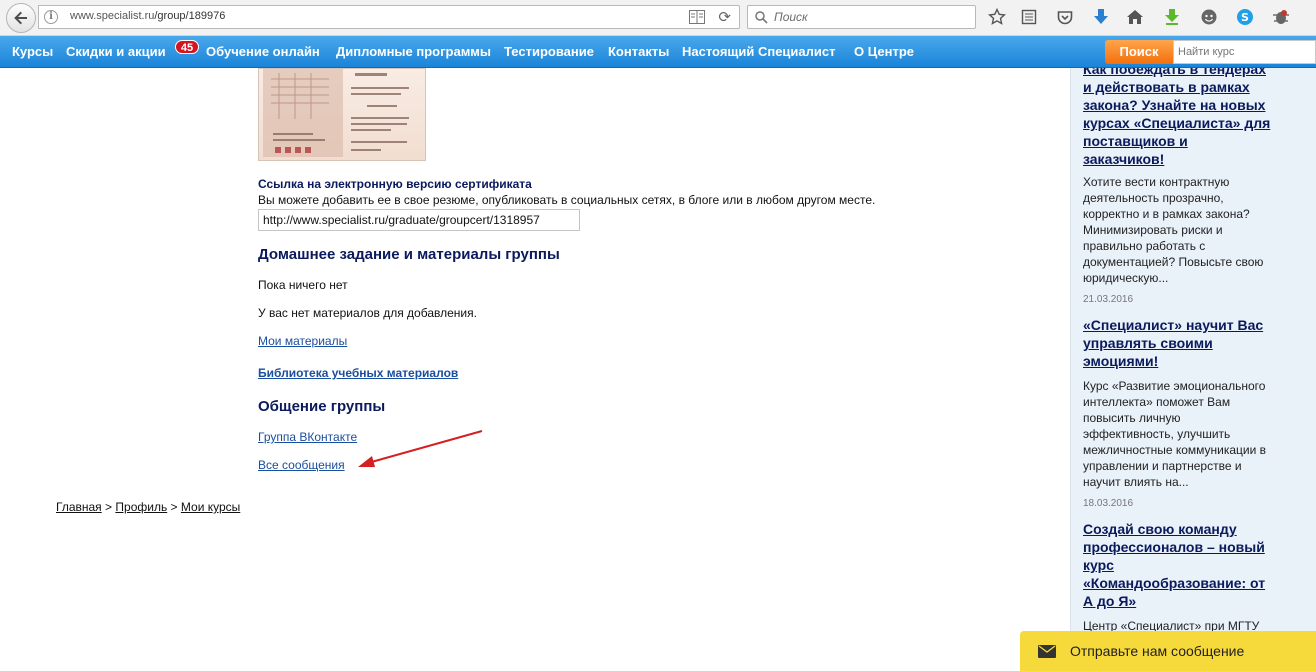 Image resolution: width=1316 pixels, height=671 pixels. Describe the element at coordinates (190, 16) in the screenshot. I see `url-path: /group/189976` at that location.